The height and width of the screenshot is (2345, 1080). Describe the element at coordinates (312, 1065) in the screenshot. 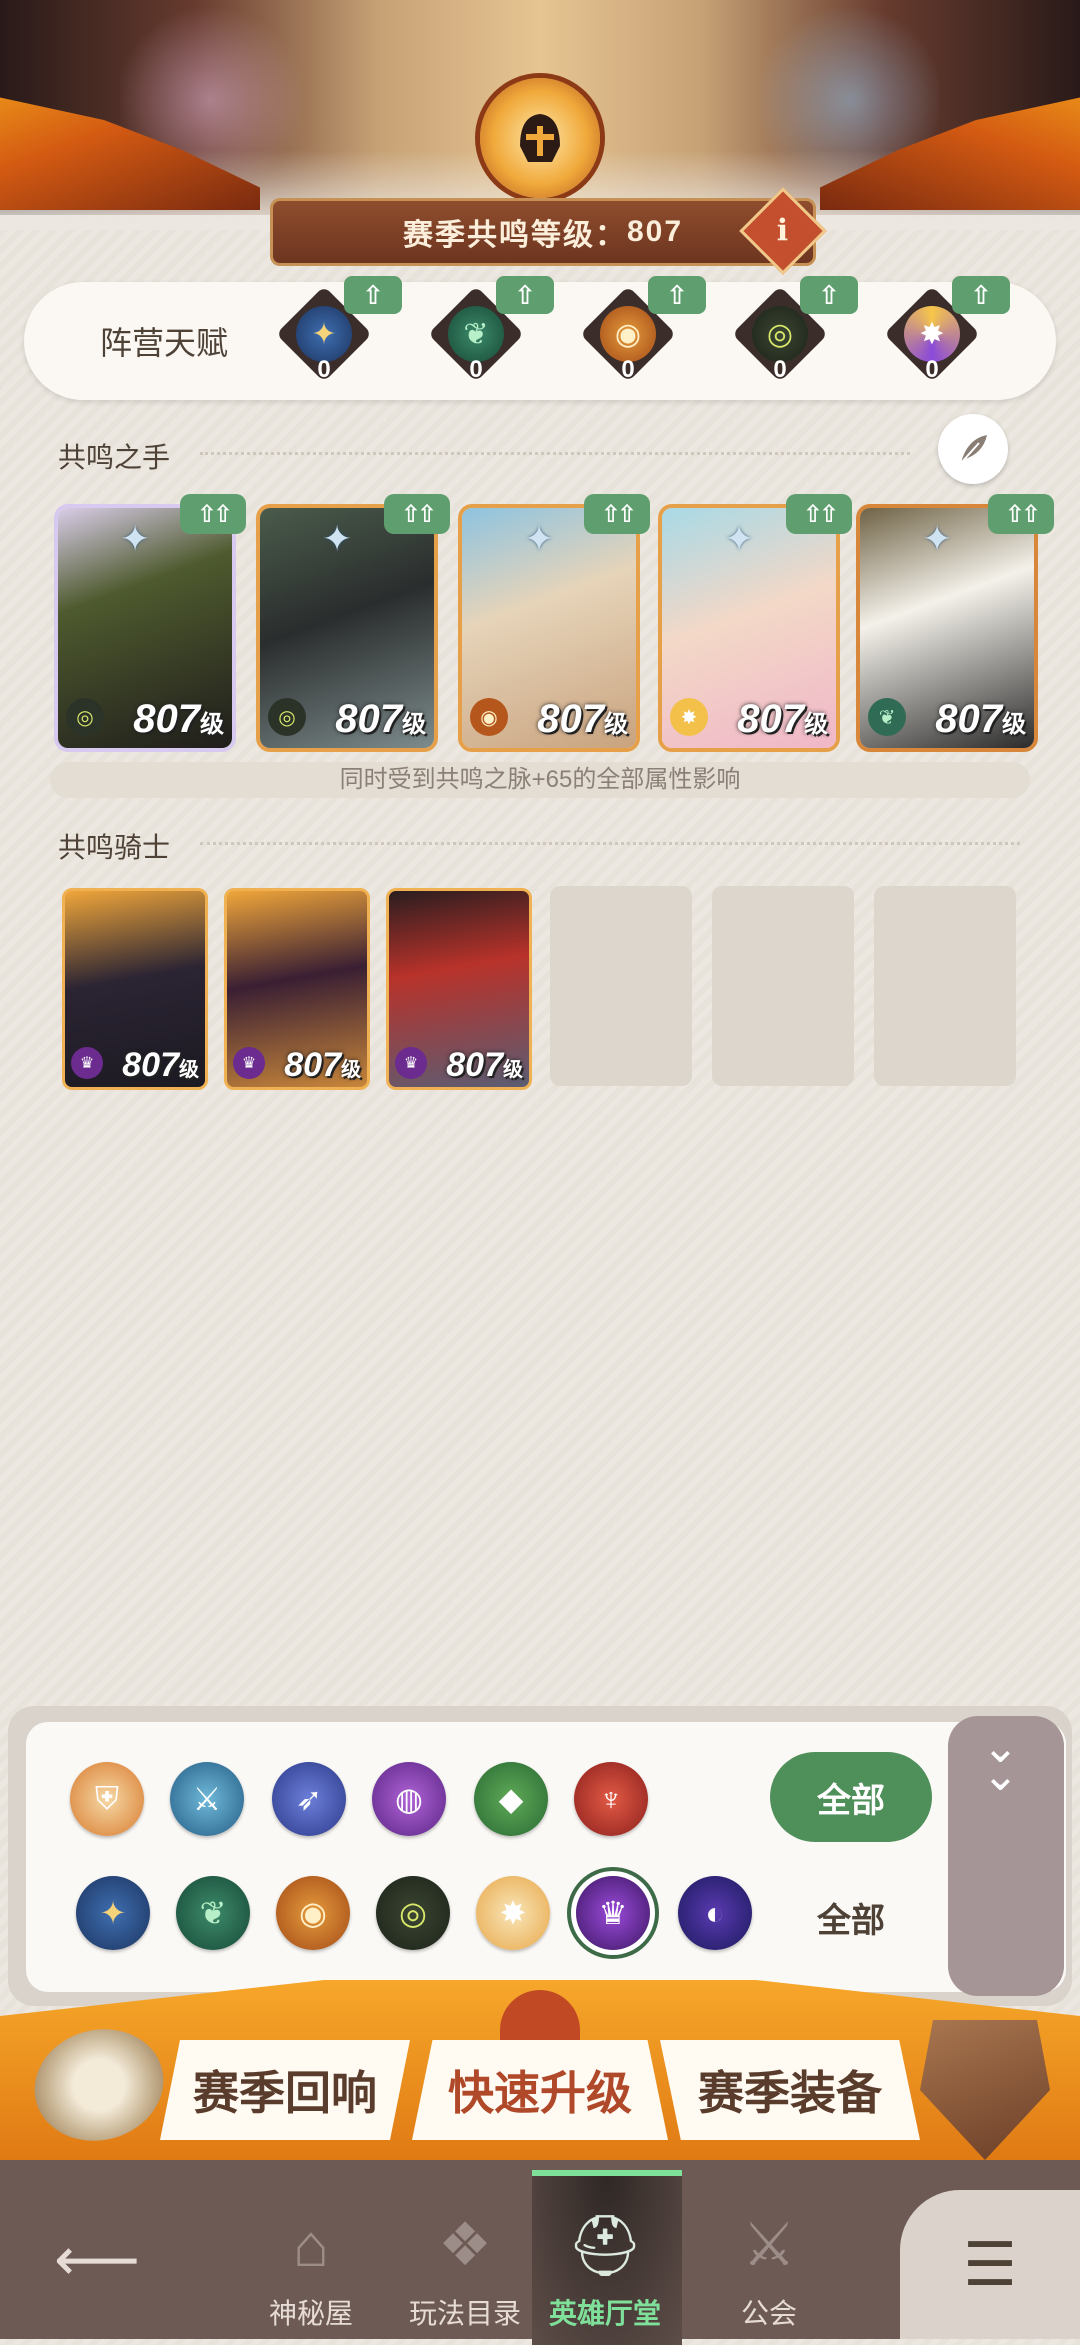

I see `knight-level: 807` at that location.